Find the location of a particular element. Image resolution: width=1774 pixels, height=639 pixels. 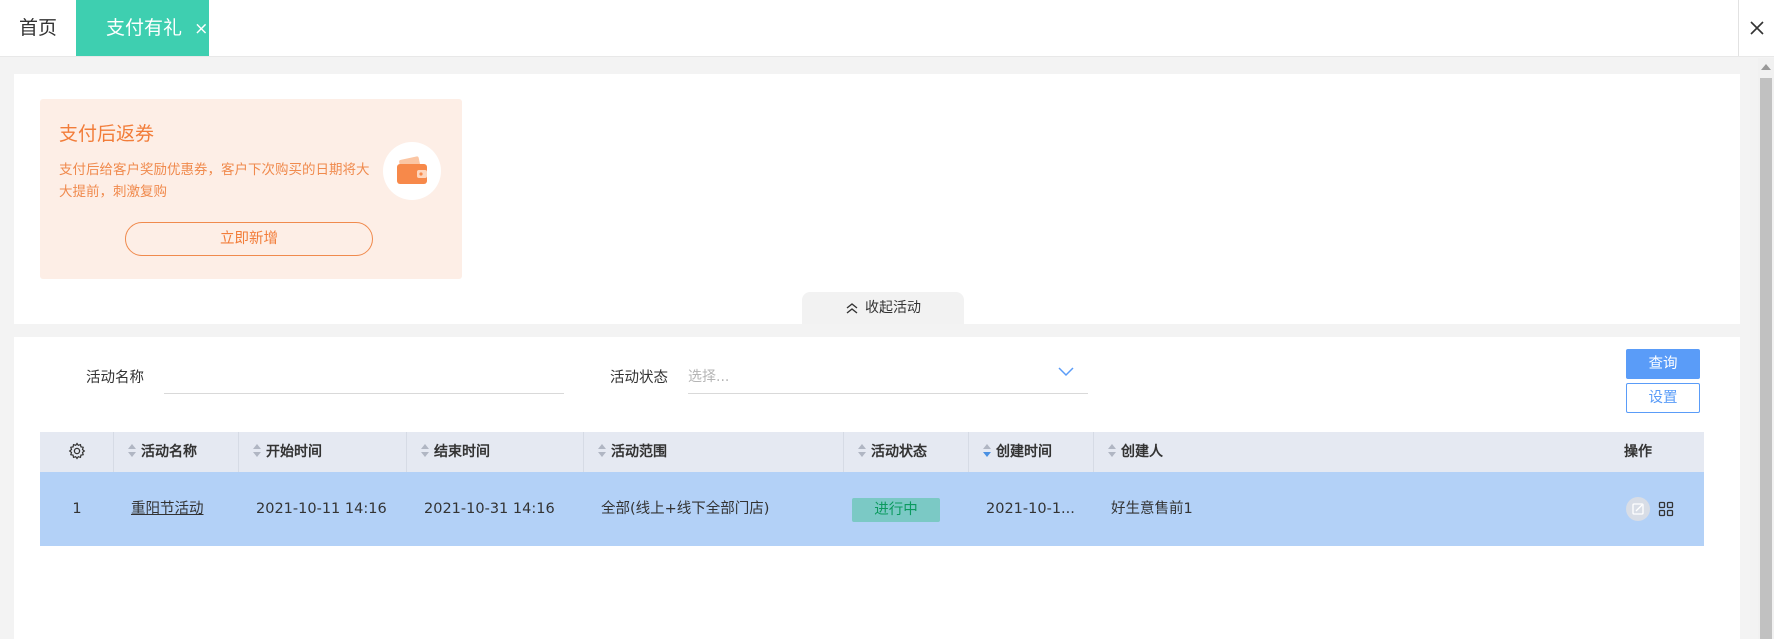

sort-desc-icon is located at coordinates (987, 451).